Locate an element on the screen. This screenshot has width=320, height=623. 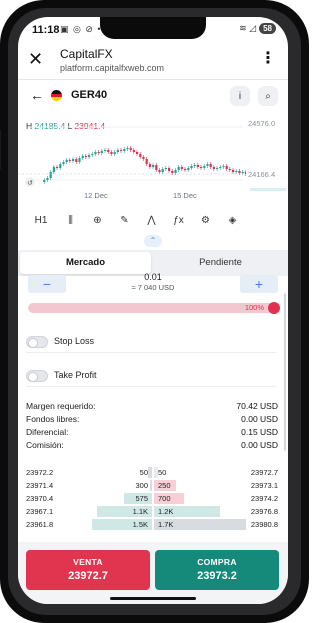
order-book-row: 23961.8 1.5K 1.7K 23980.8 is located at coordinates (153, 524).